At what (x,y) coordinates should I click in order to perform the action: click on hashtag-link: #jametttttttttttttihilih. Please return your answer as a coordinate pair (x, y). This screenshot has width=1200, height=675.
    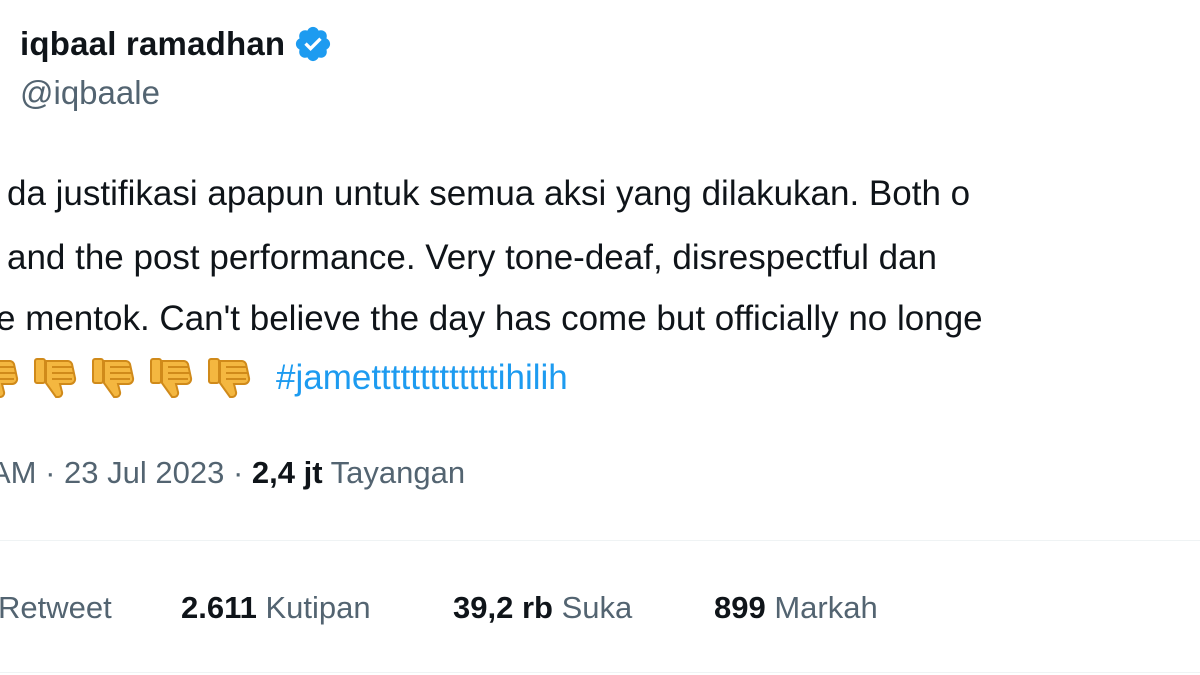
    Looking at the image, I should click on (422, 378).